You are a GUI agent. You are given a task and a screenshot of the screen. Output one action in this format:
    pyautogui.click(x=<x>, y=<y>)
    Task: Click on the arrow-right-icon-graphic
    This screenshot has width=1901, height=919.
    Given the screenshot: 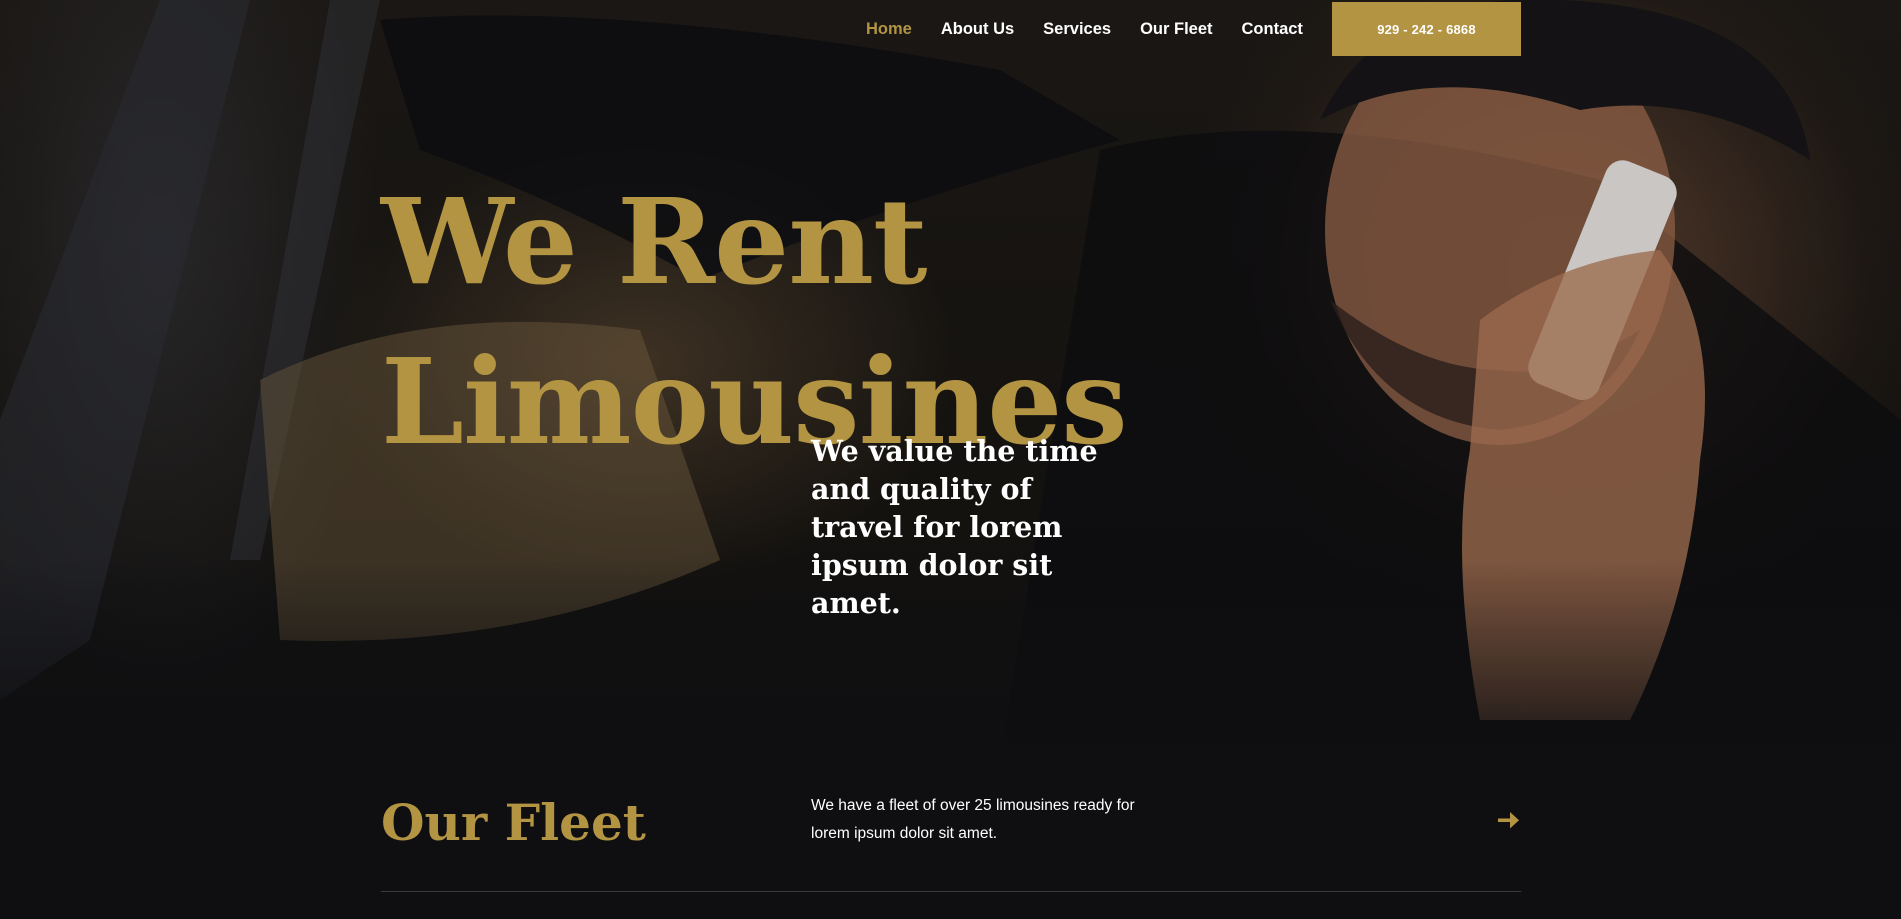 What is the action you would take?
    pyautogui.click(x=1508, y=820)
    